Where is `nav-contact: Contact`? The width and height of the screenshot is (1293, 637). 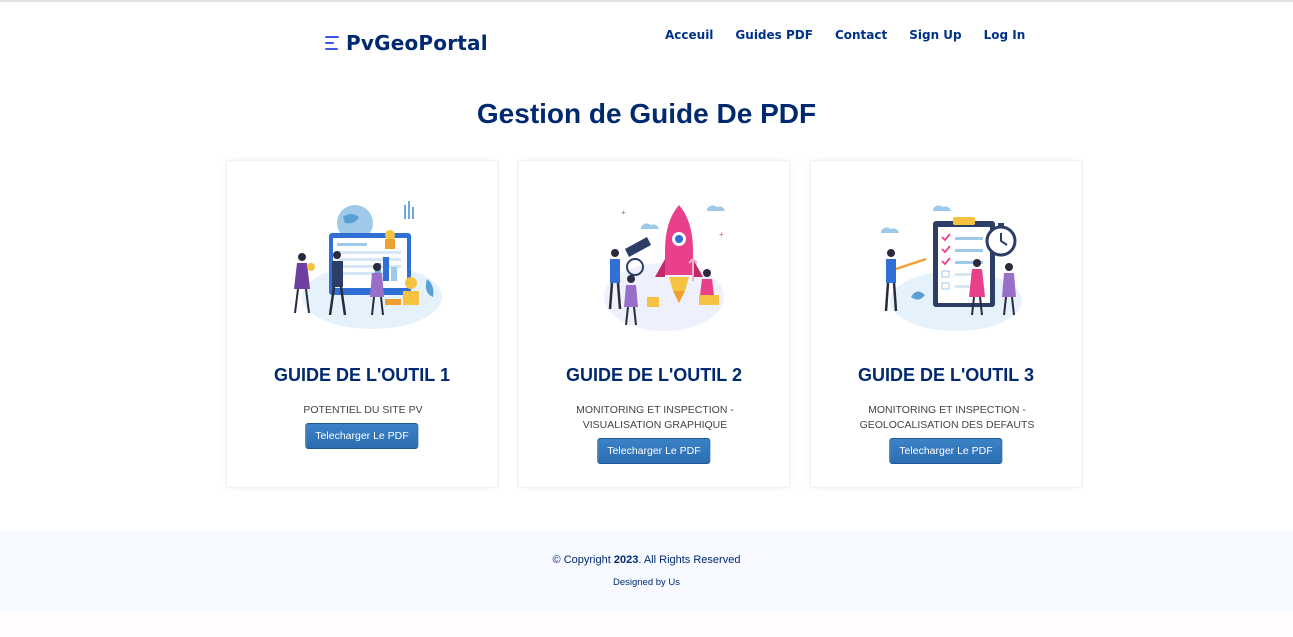 nav-contact: Contact is located at coordinates (861, 35).